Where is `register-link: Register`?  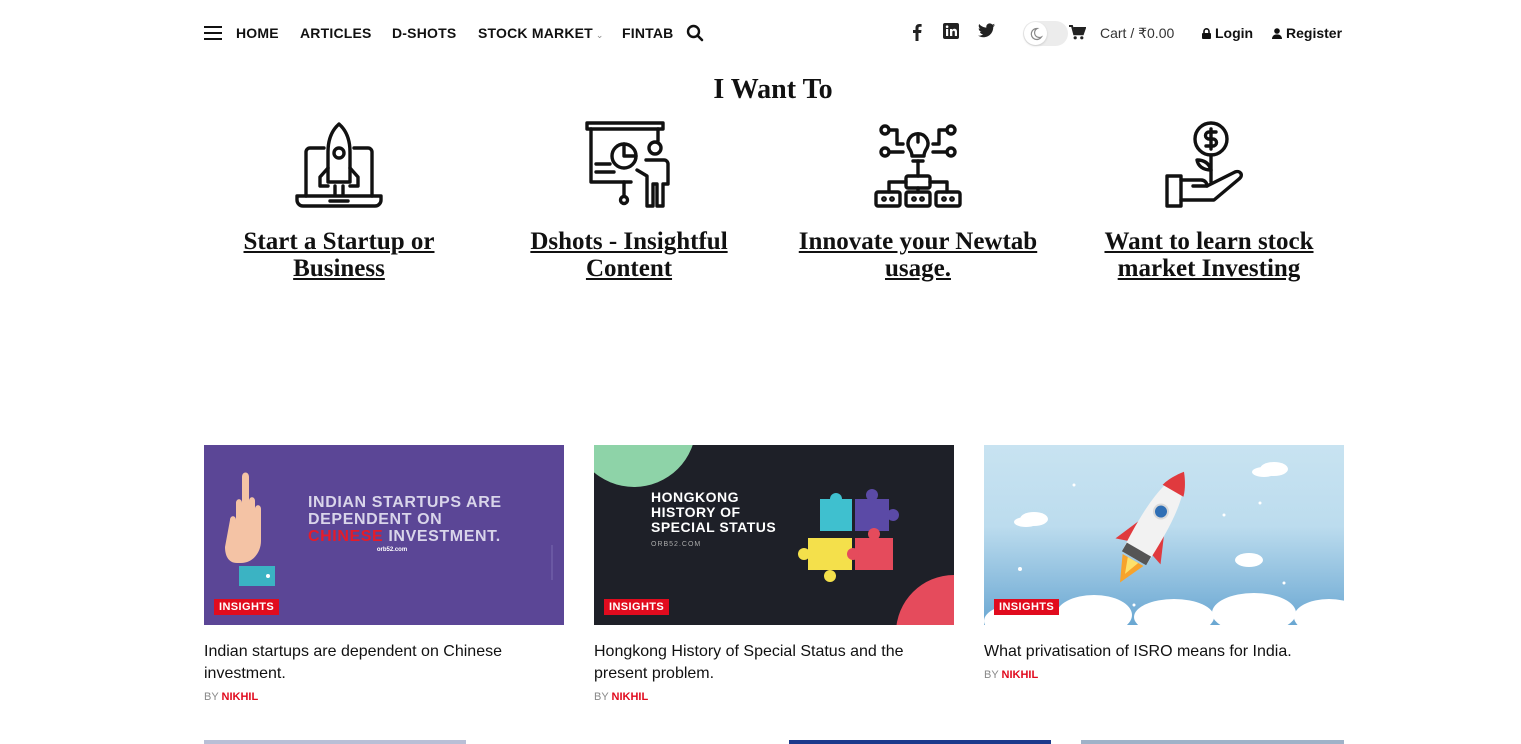
register-link: Register is located at coordinates (1307, 33).